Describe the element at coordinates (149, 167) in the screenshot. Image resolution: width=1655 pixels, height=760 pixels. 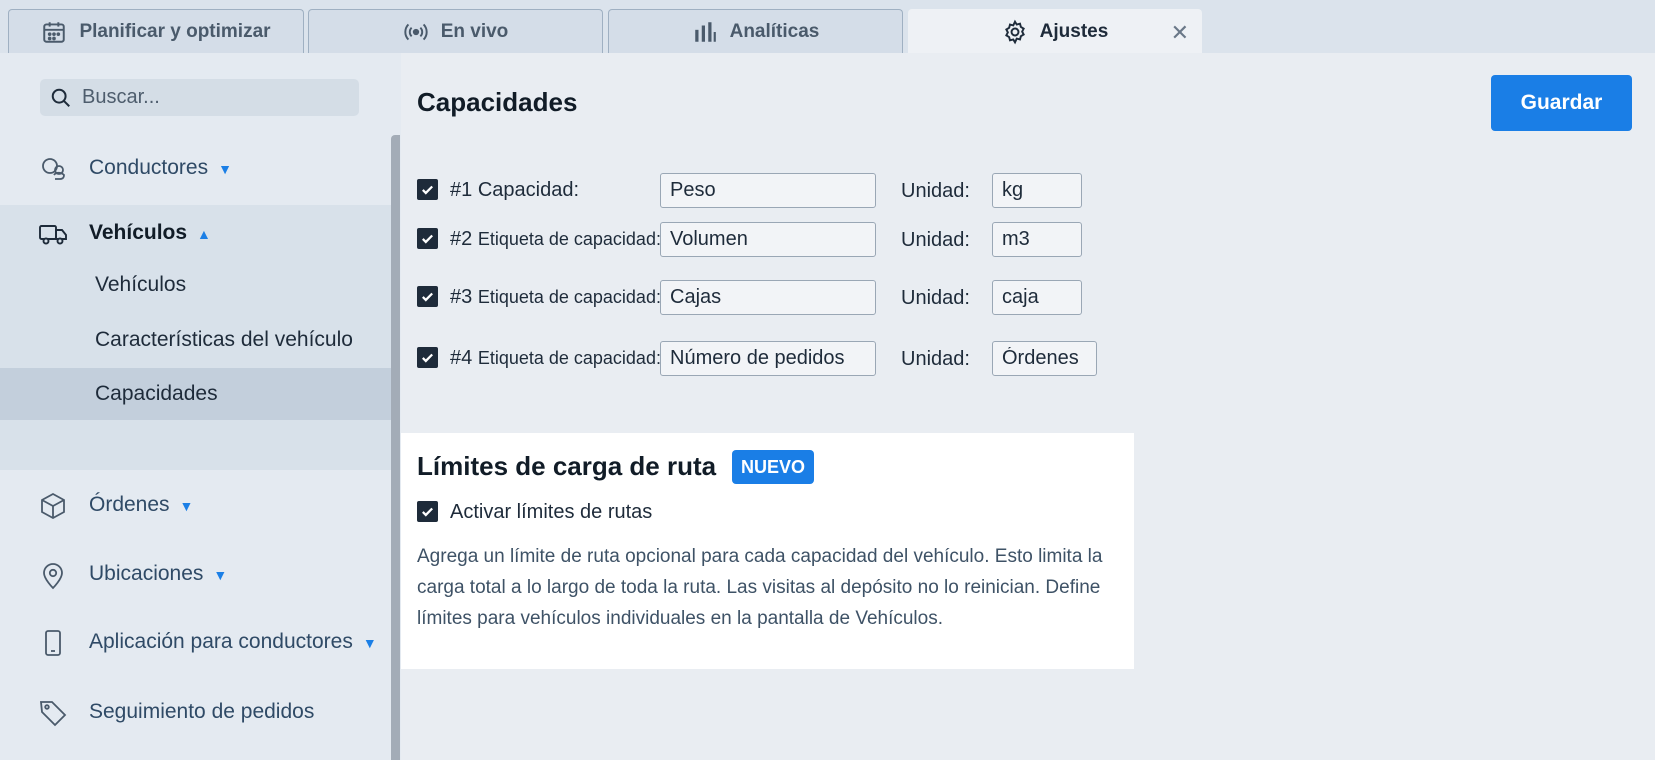
I see `sidebar-item-label: Conductores` at that location.